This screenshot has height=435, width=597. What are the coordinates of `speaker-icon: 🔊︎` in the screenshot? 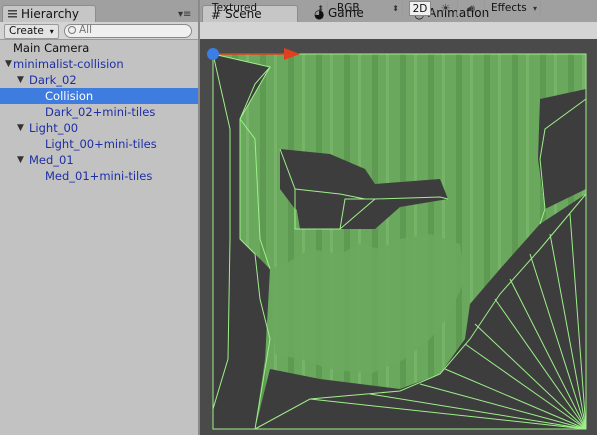 It's located at (472, 8).